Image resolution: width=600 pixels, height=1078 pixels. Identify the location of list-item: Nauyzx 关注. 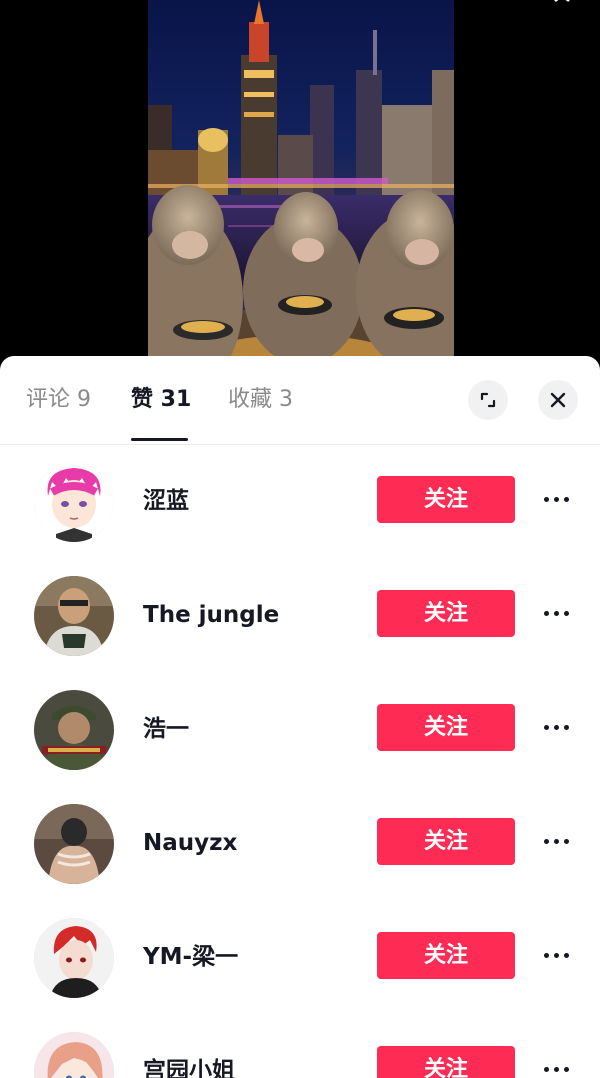
(300, 843).